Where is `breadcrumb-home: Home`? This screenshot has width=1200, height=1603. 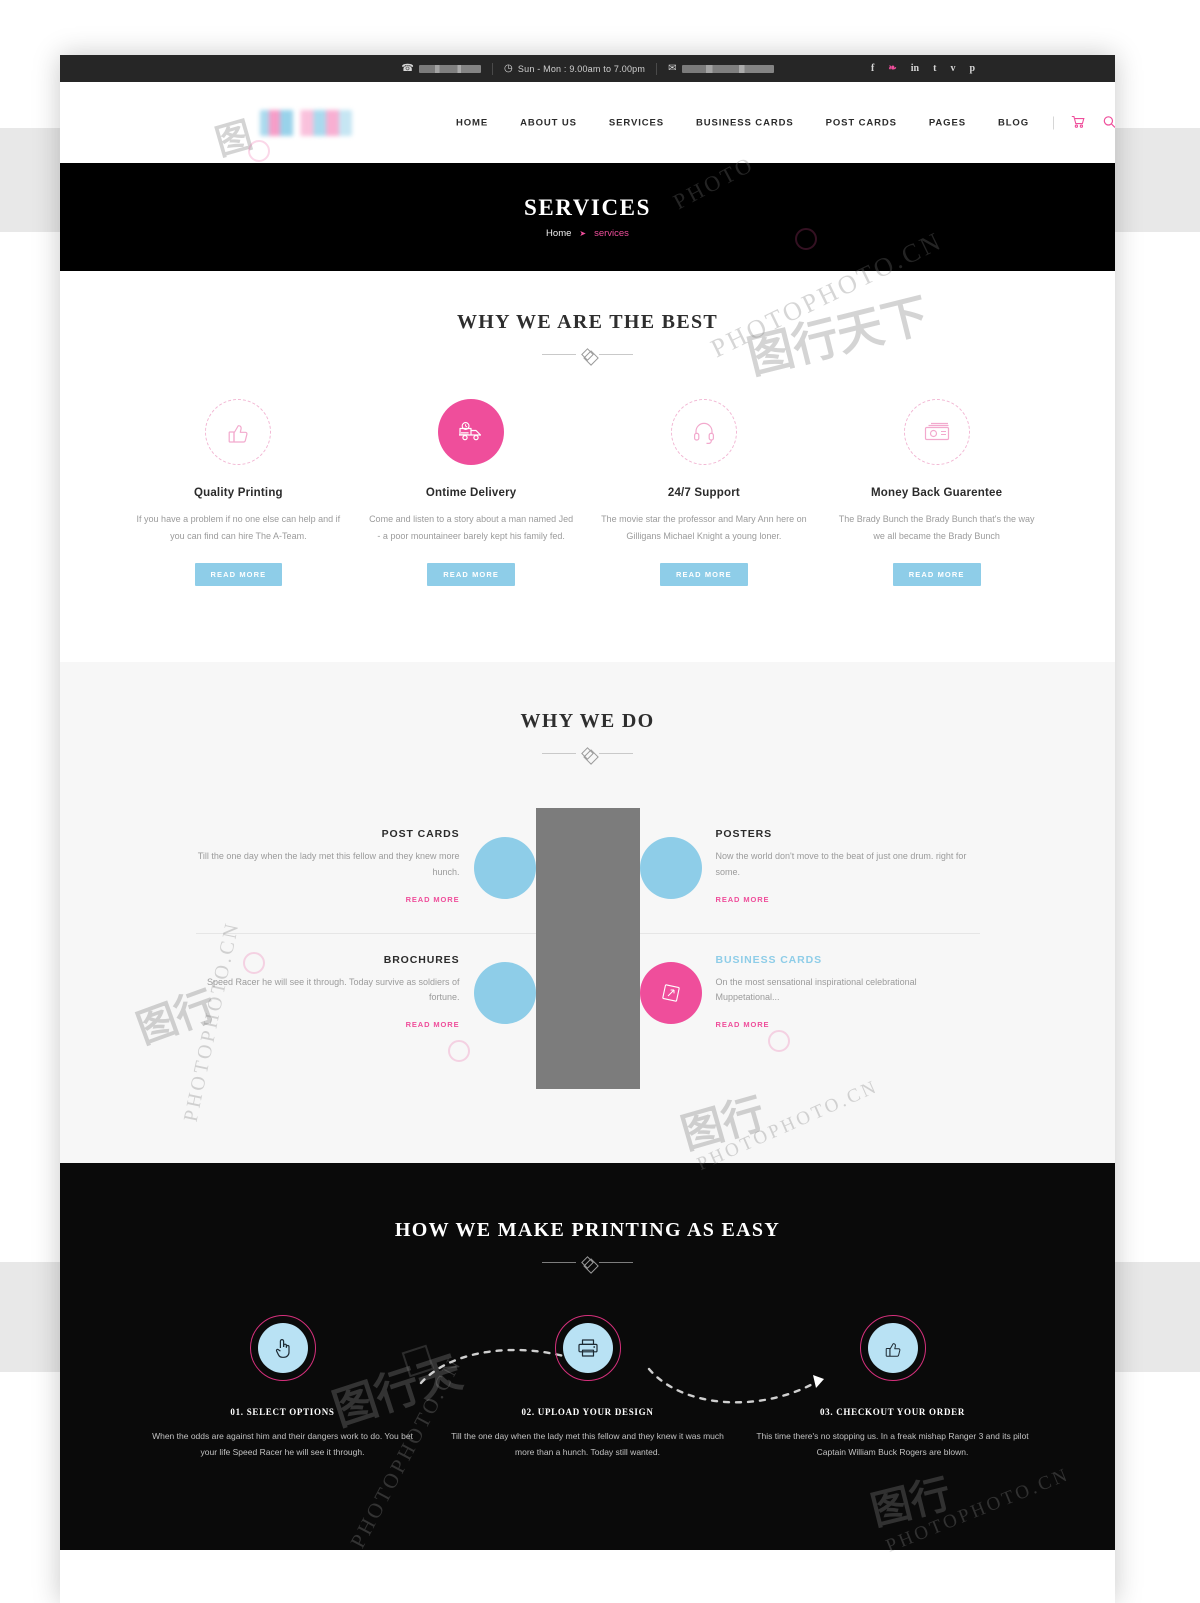 breadcrumb-home: Home is located at coordinates (558, 233).